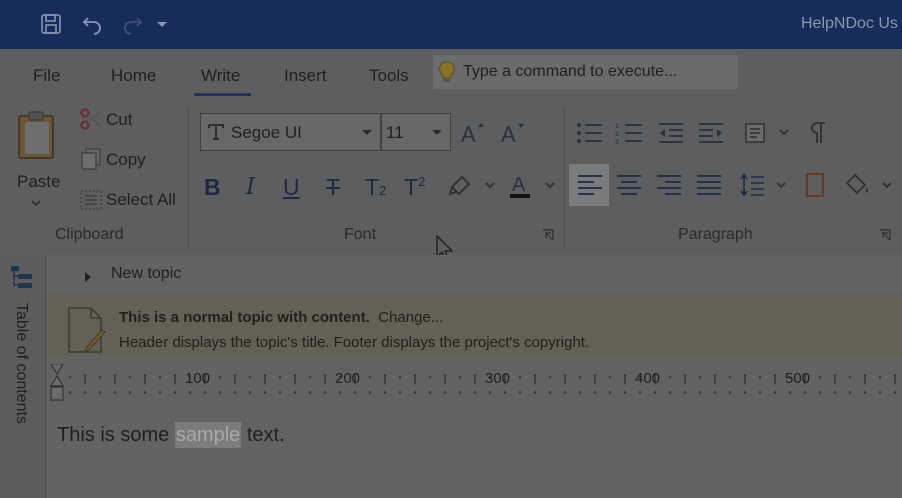  I want to click on font-name-combo: Segoe UI, so click(290, 132).